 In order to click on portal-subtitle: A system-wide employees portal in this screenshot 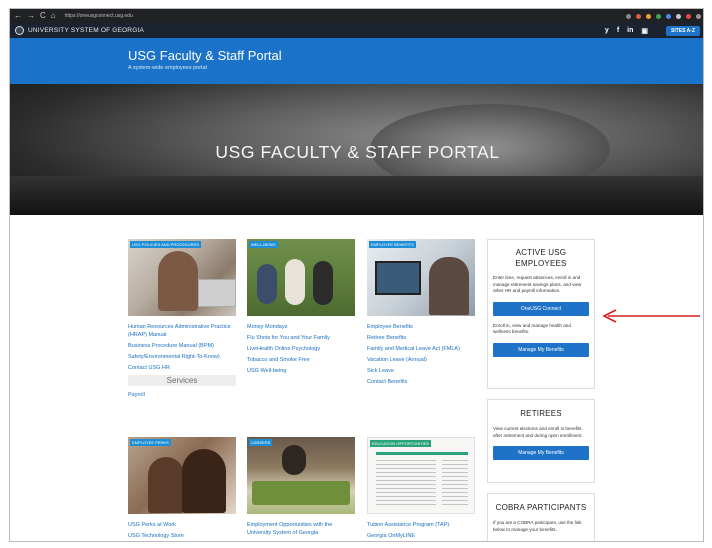, I will do `click(167, 68)`.